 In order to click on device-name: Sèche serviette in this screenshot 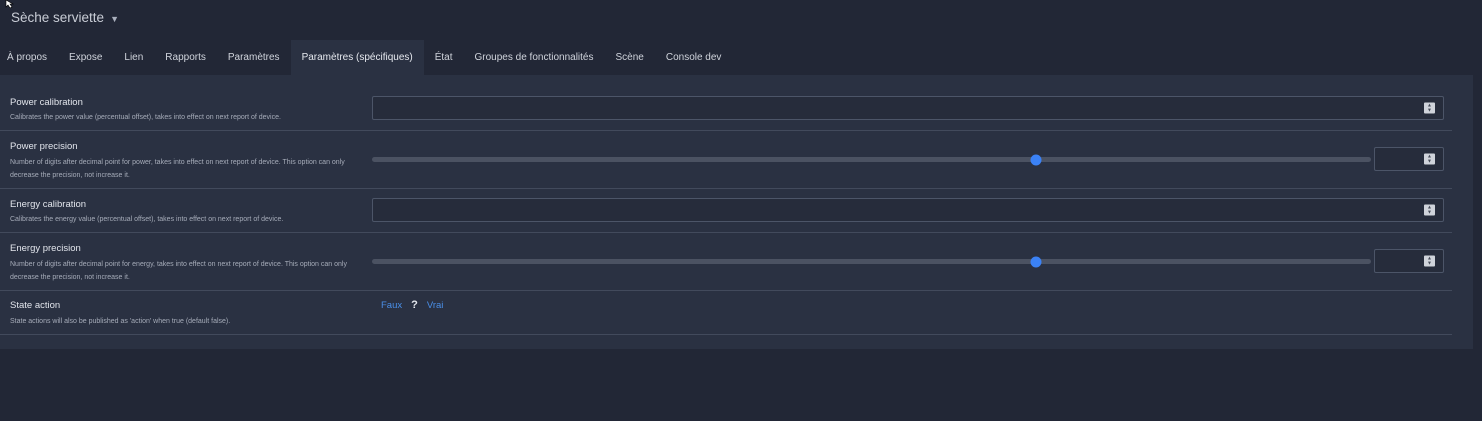, I will do `click(58, 17)`.